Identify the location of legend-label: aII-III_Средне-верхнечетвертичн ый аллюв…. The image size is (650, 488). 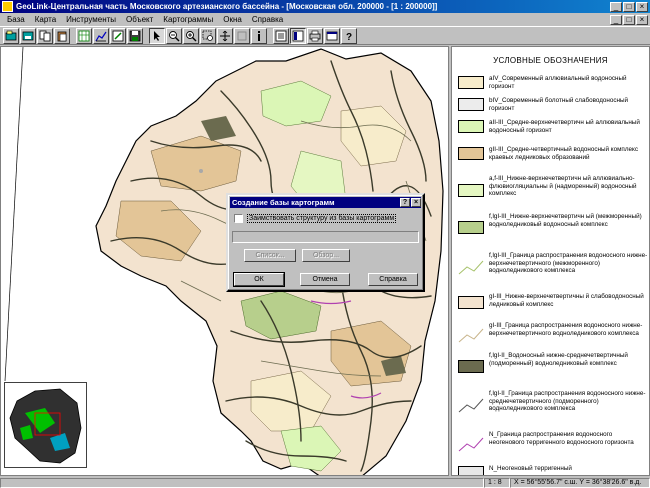
(564, 126).